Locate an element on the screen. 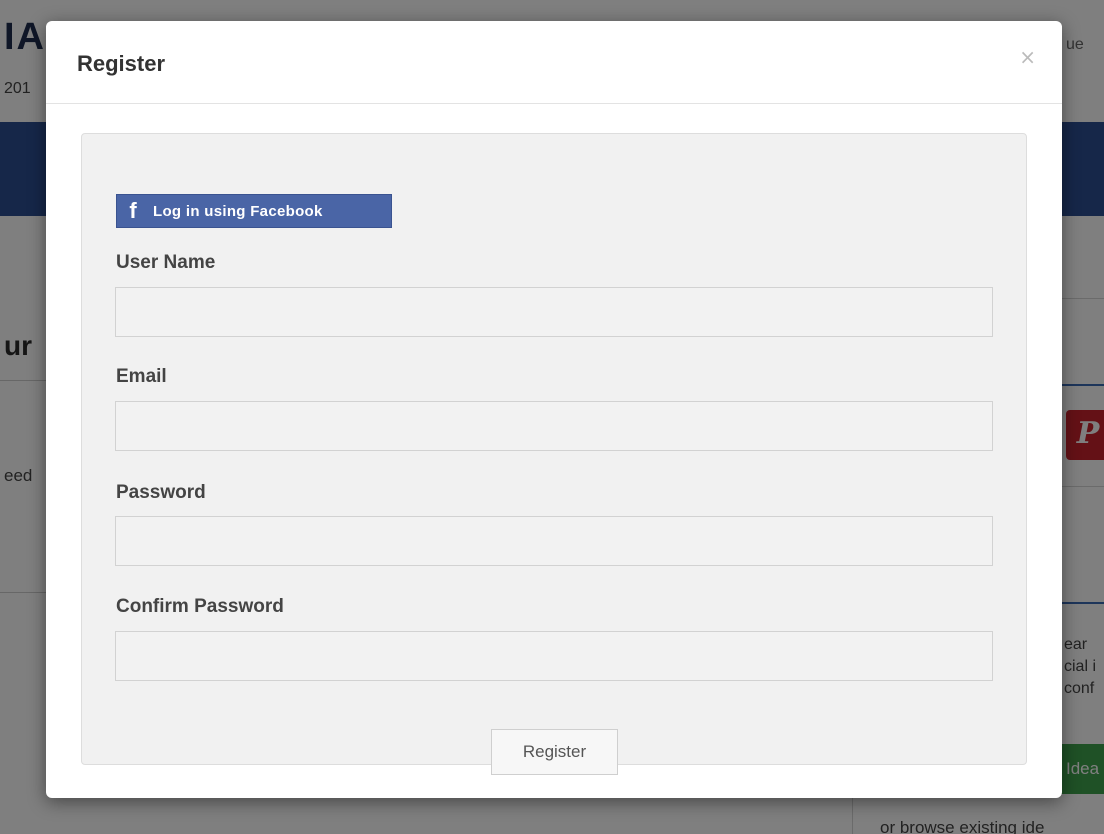 This screenshot has height=834, width=1104. password-field is located at coordinates (554, 541).